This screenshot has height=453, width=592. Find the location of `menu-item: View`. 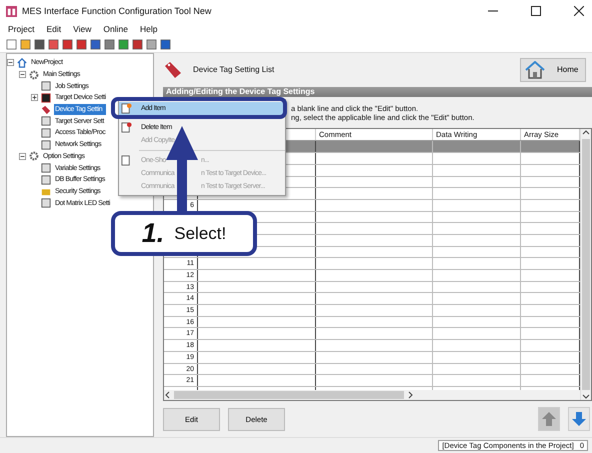

menu-item: View is located at coordinates (82, 29).